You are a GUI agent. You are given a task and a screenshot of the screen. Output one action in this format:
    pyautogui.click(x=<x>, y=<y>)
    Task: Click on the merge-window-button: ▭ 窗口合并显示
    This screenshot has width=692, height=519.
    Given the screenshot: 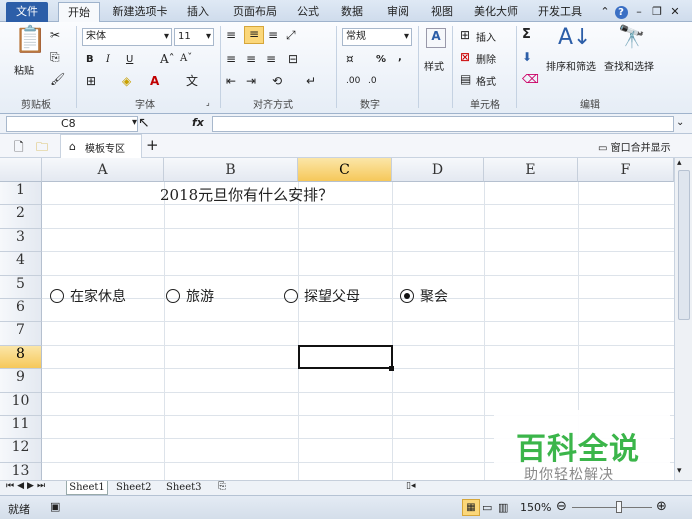 What is the action you would take?
    pyautogui.click(x=634, y=146)
    